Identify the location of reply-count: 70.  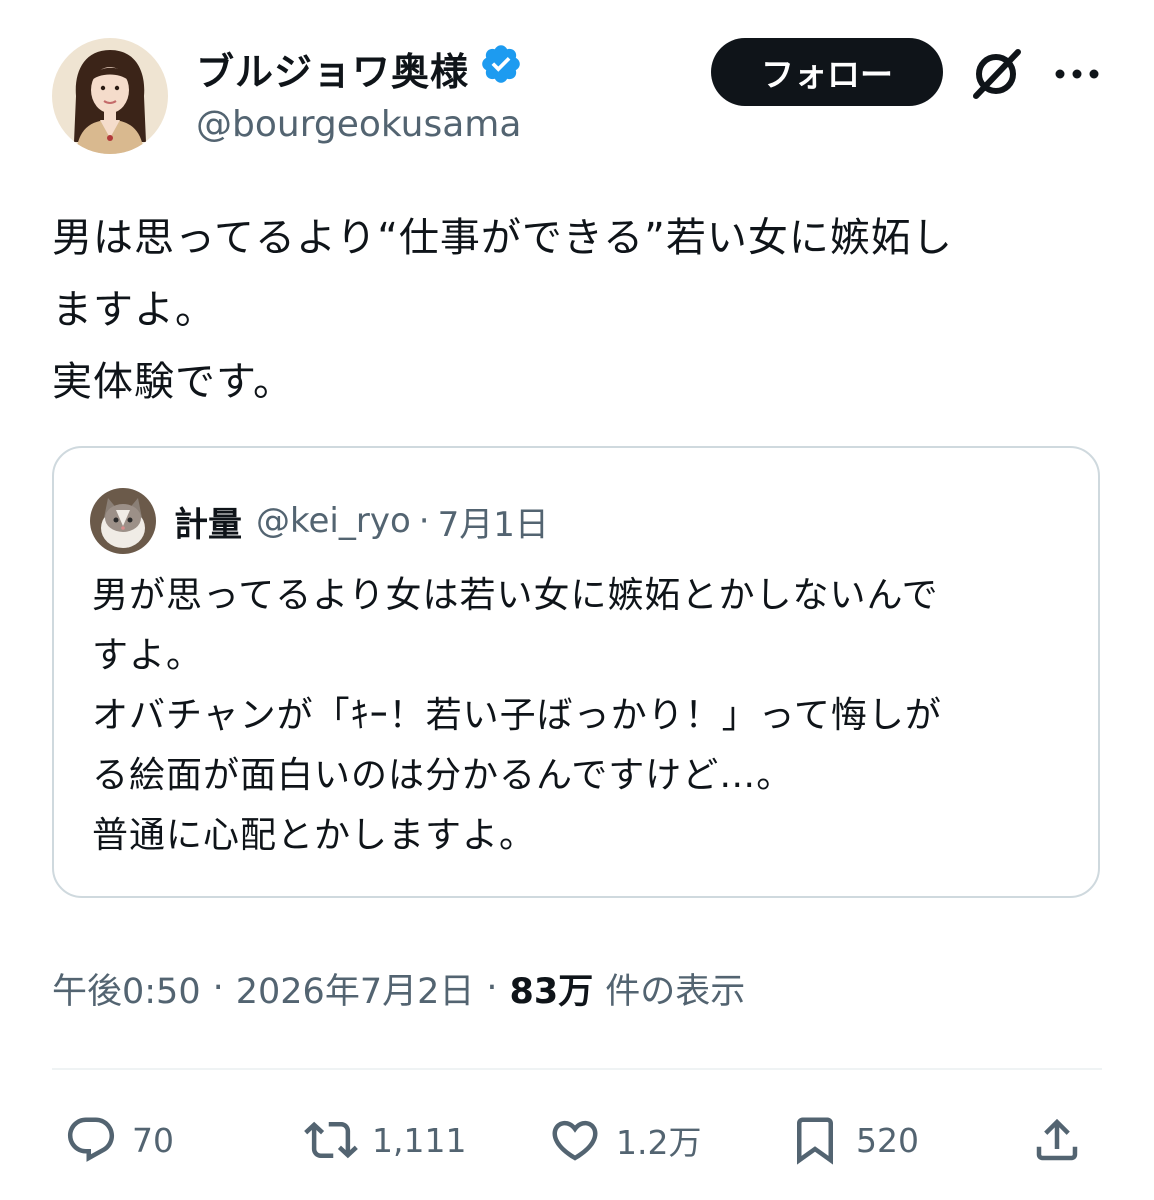
(153, 1140).